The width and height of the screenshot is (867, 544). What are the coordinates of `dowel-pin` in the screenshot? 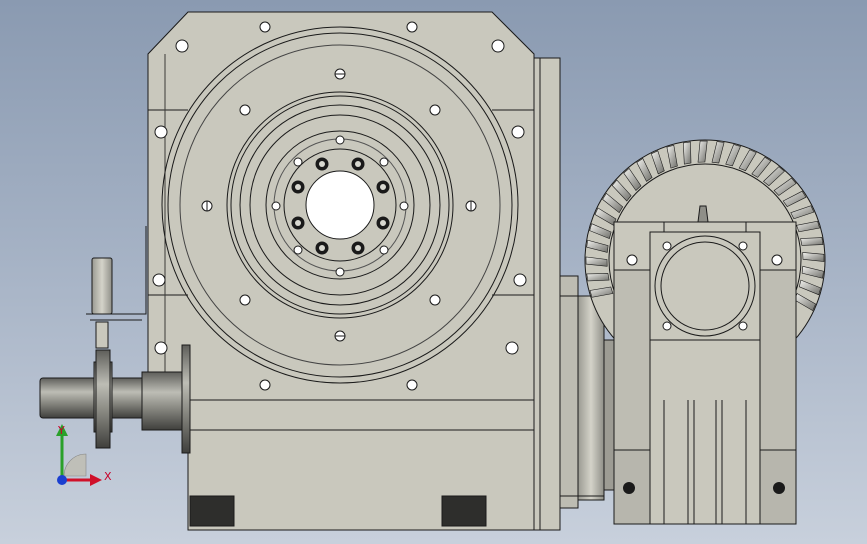 It's located at (116, 287).